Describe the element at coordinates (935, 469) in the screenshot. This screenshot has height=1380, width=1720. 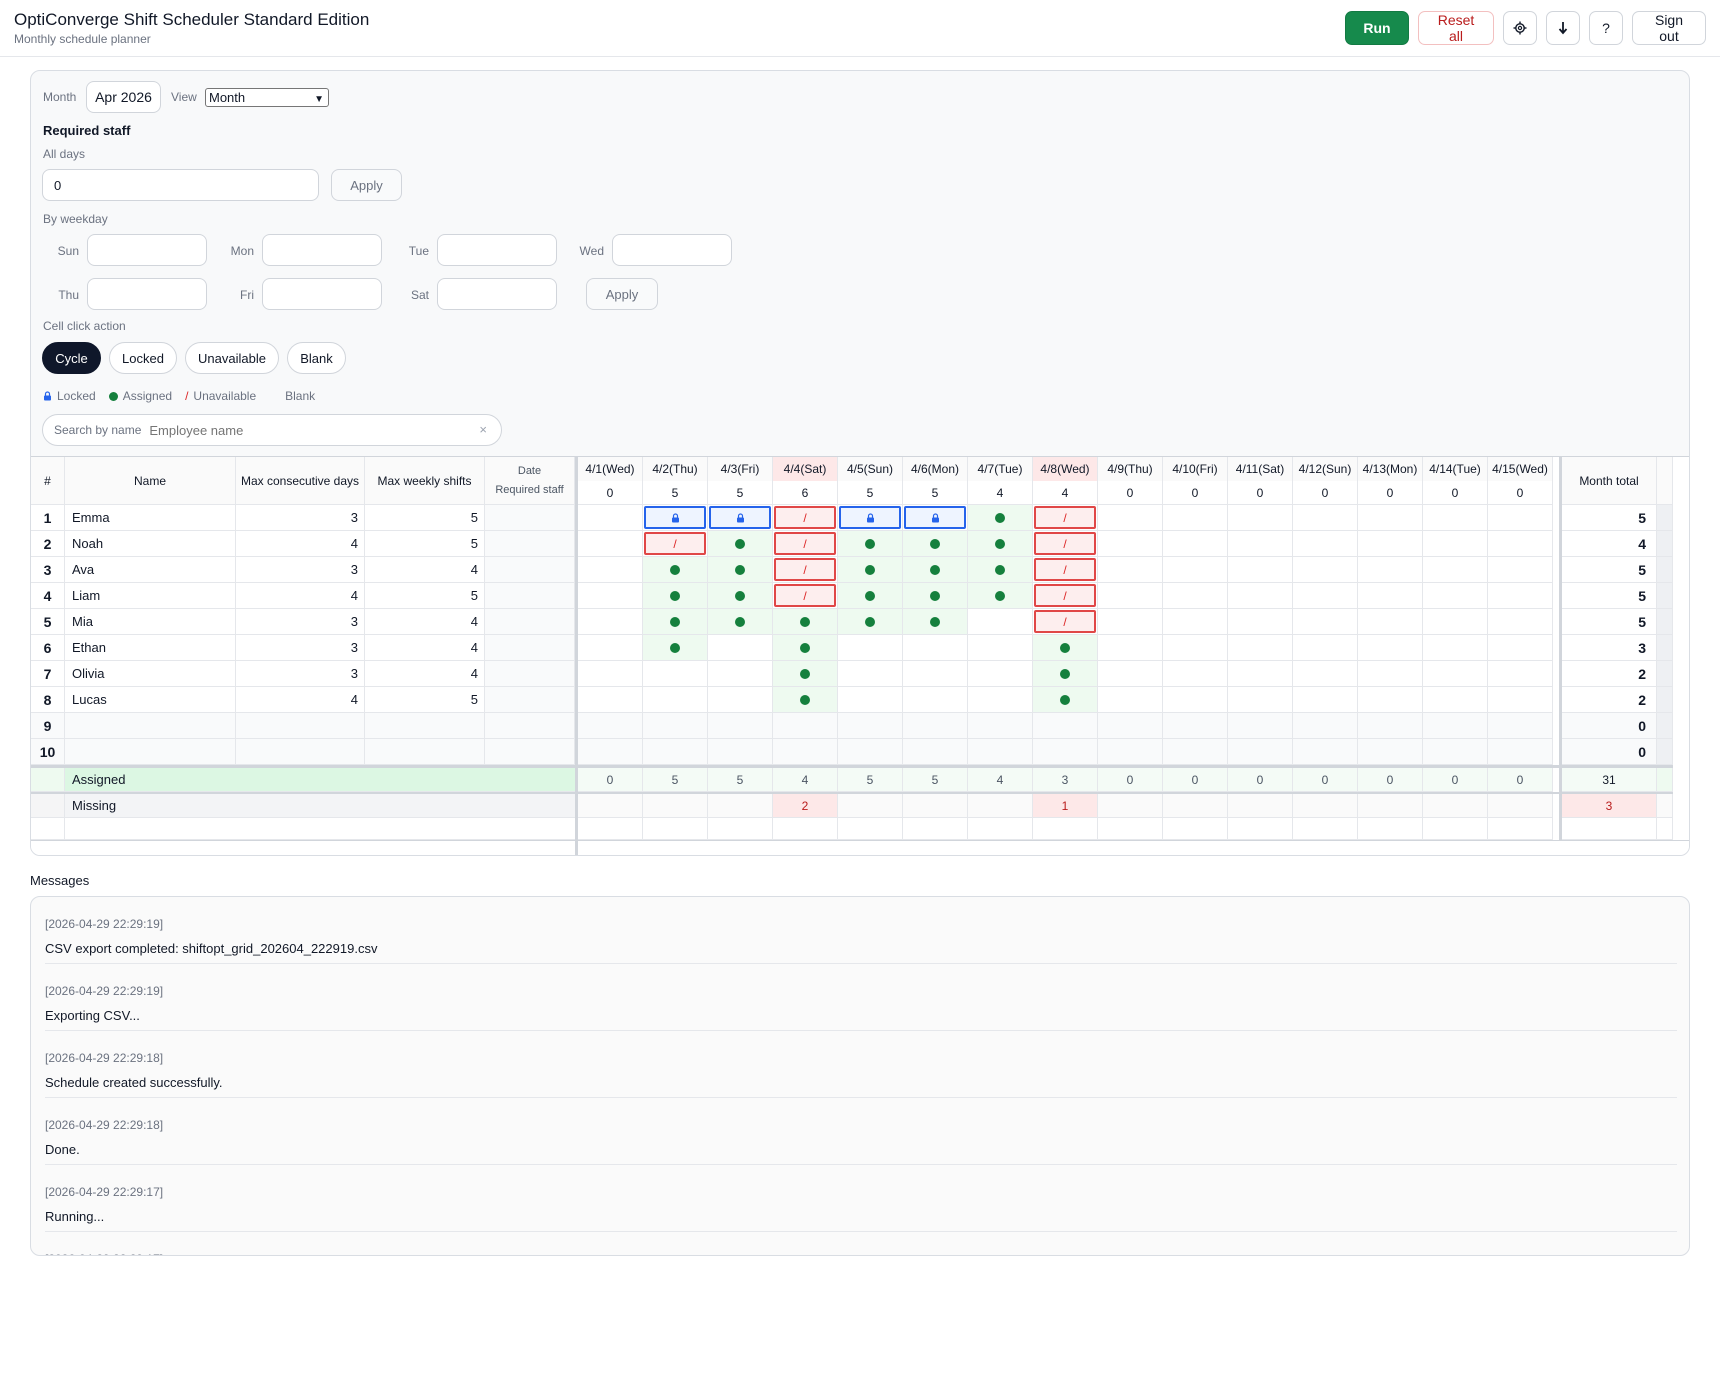
I see `date-header: 4/6(Mon)` at that location.